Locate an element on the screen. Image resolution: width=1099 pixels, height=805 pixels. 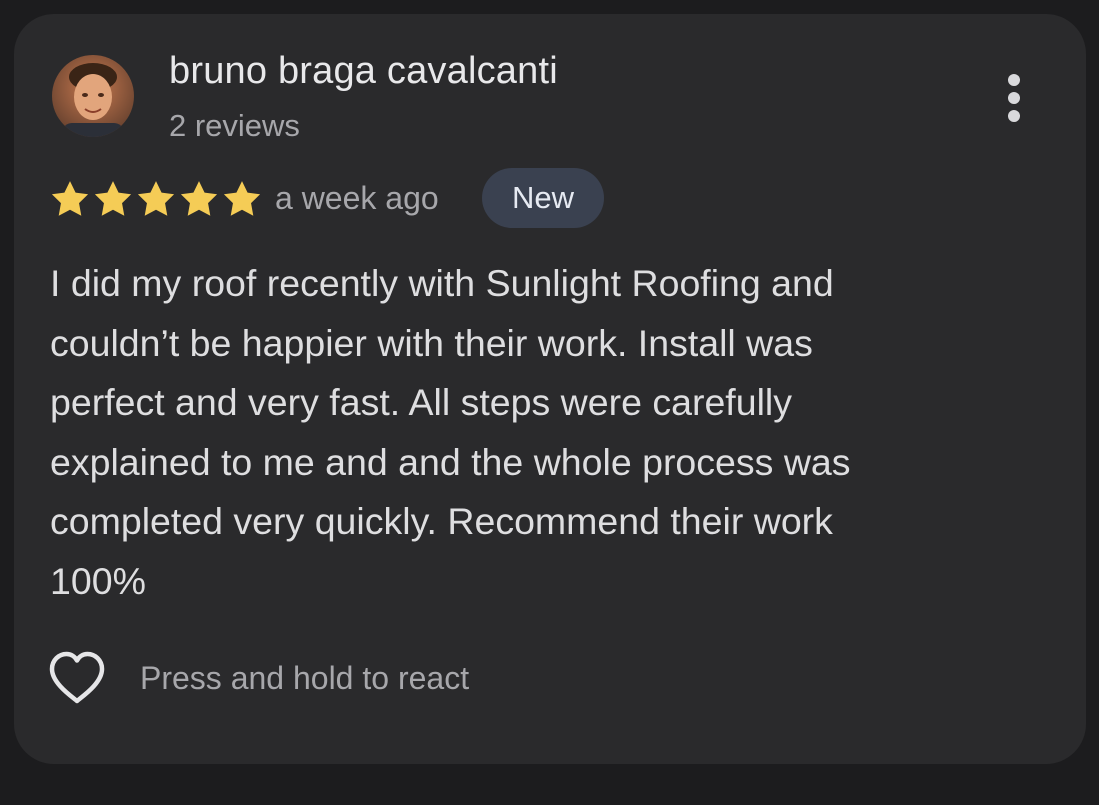
reviewer-name: bruno braga cavalcanti is located at coordinates (363, 71).